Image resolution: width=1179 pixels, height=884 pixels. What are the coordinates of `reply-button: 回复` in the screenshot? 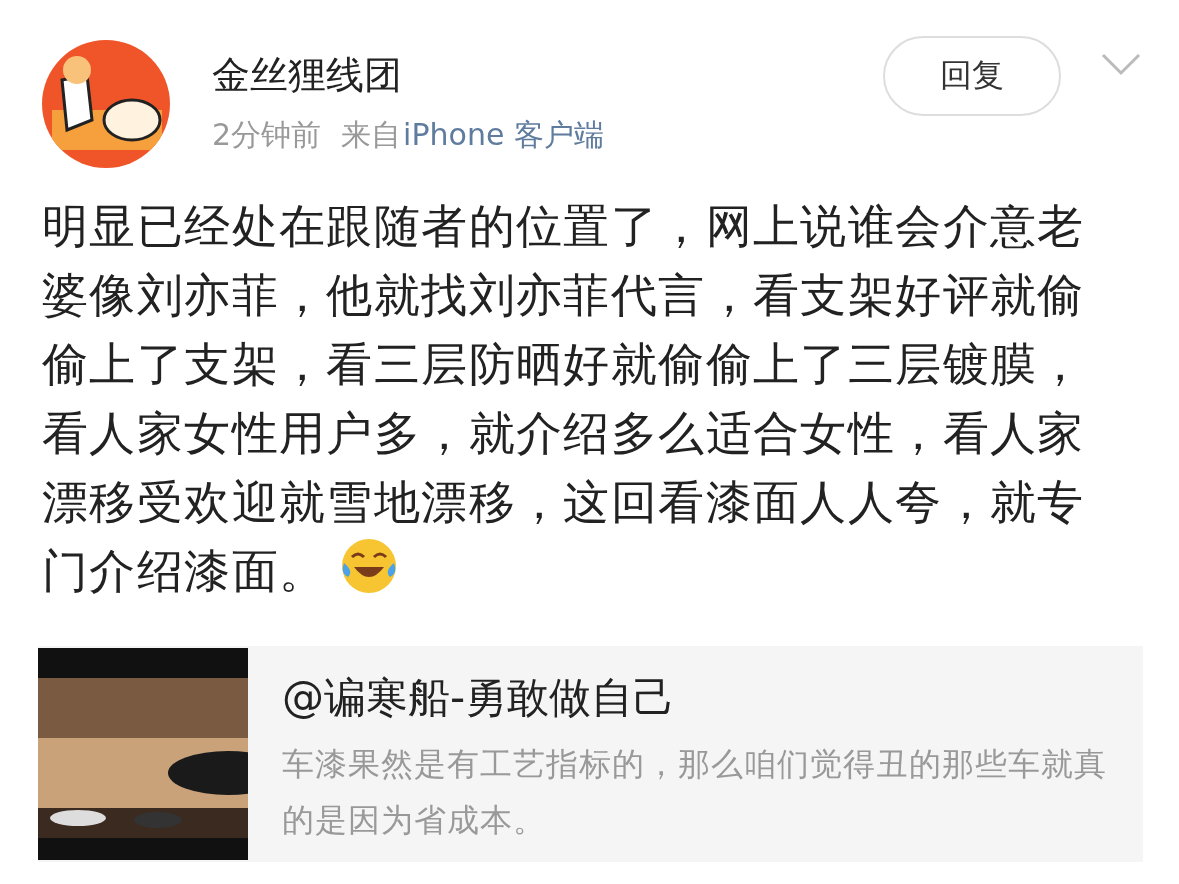 It's located at (972, 76).